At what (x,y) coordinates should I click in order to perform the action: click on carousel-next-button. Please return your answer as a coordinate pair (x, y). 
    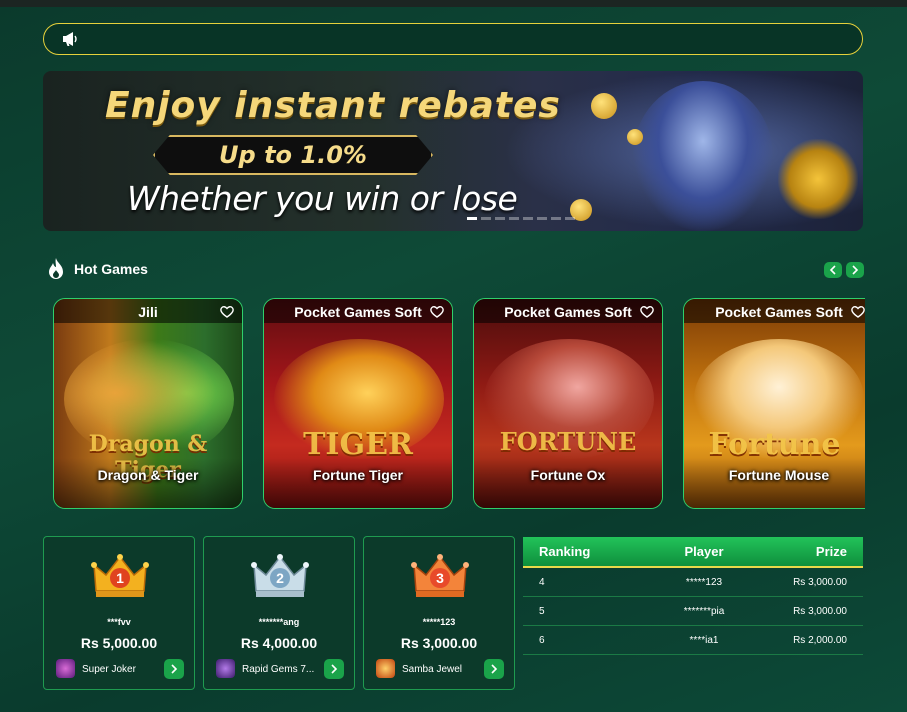
    Looking at the image, I should click on (855, 270).